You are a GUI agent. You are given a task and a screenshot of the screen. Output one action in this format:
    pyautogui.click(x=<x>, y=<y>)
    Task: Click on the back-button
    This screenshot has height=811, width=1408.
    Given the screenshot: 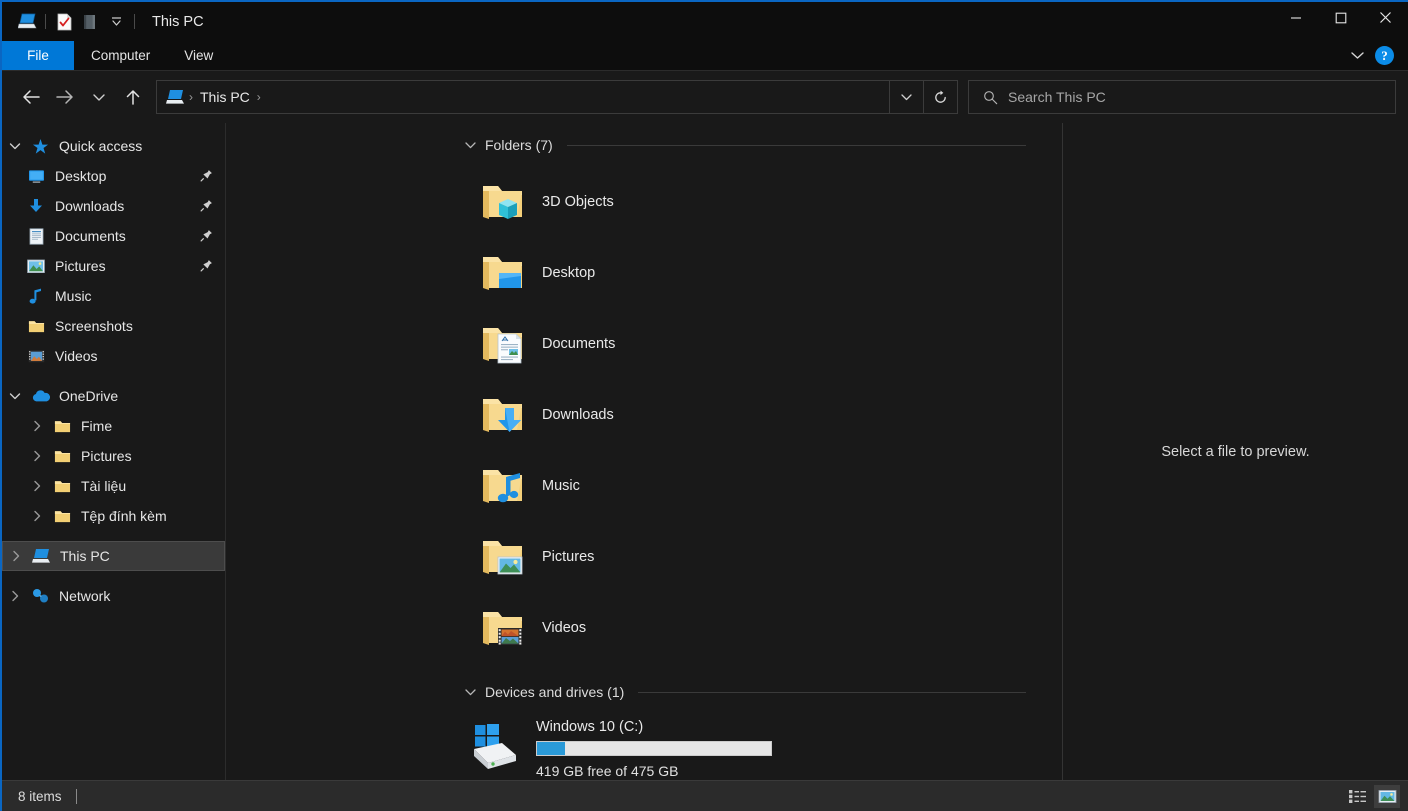 What is the action you would take?
    pyautogui.click(x=31, y=97)
    